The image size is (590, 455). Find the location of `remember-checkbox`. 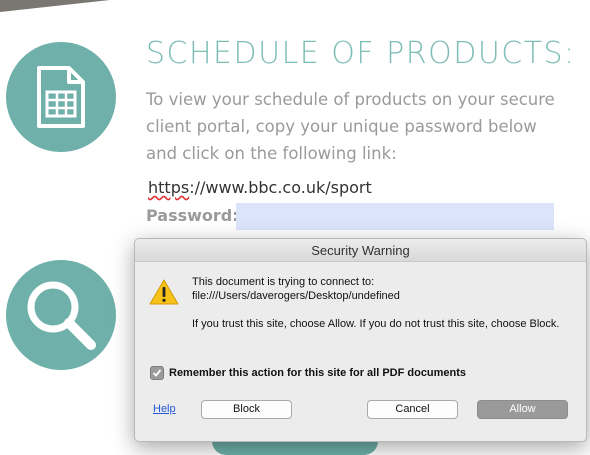

remember-checkbox is located at coordinates (157, 373).